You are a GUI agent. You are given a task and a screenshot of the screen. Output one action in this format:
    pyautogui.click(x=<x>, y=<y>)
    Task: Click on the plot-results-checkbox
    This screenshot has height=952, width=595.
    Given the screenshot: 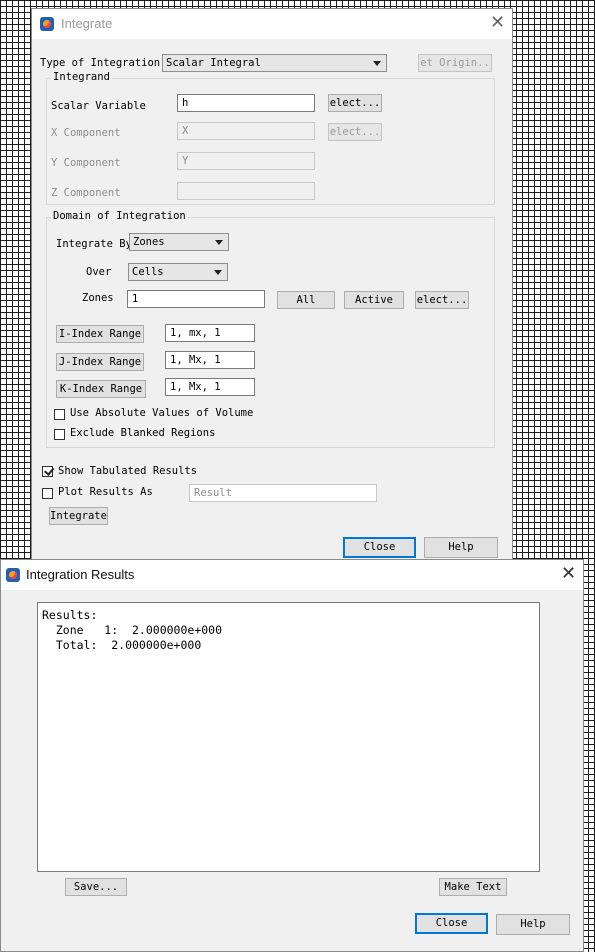 What is the action you would take?
    pyautogui.click(x=47, y=493)
    